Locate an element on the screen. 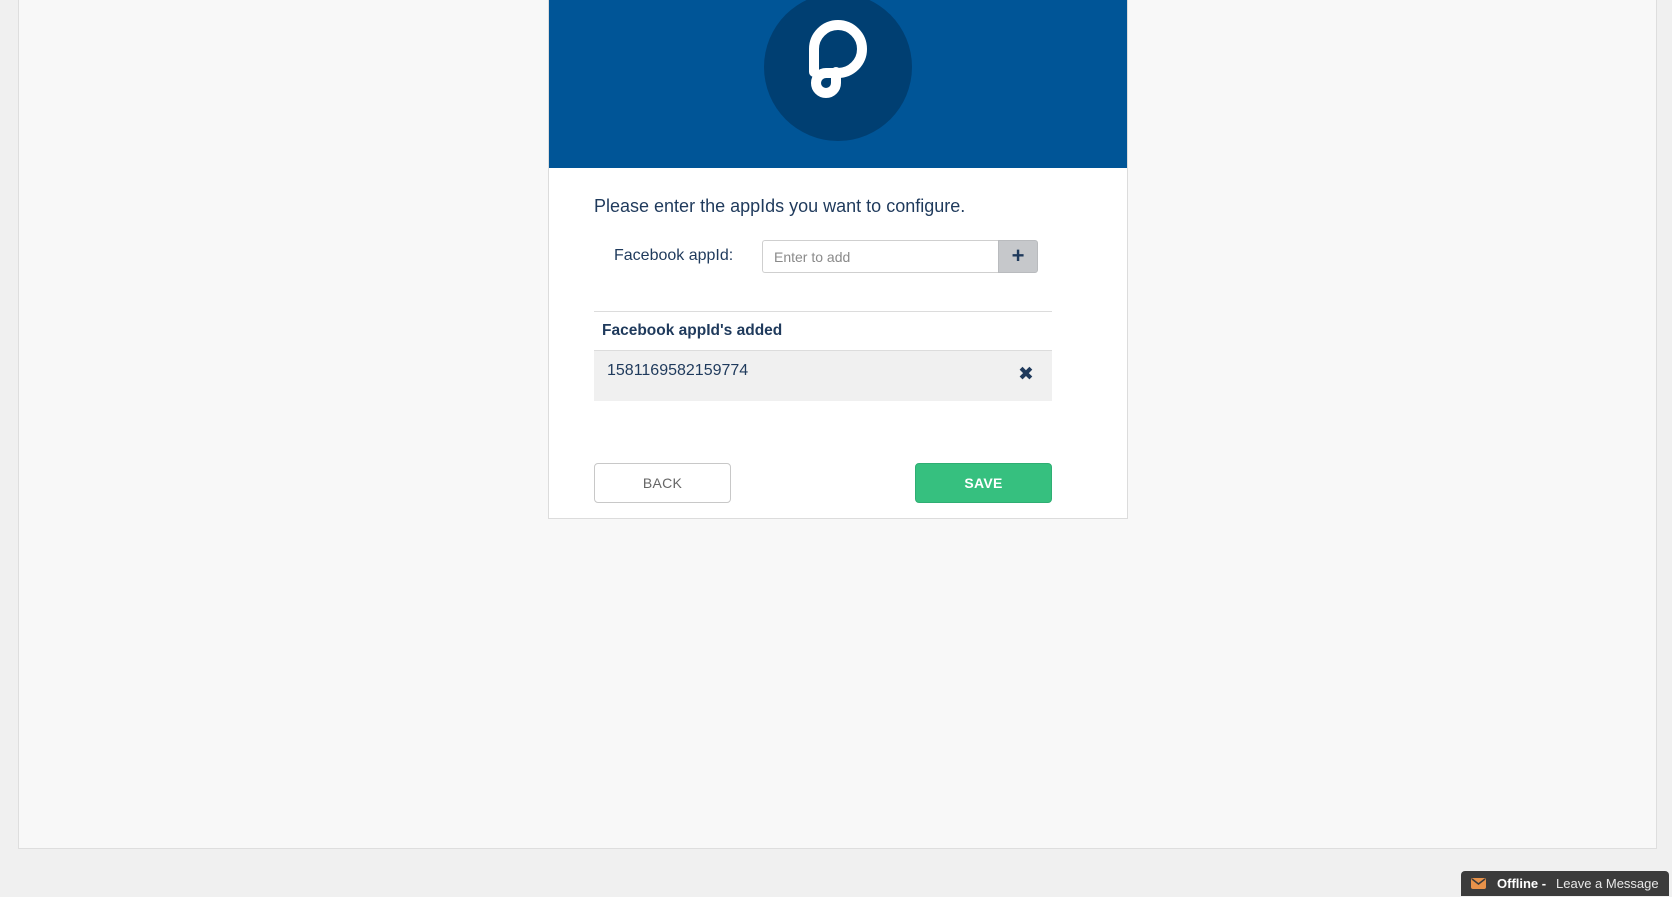  save-button: SAVE is located at coordinates (983, 483).